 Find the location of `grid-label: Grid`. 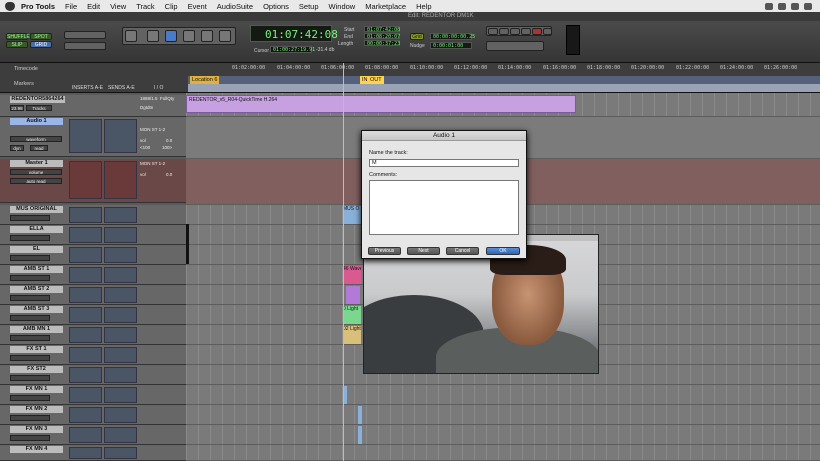

grid-label: Grid is located at coordinates (417, 36).